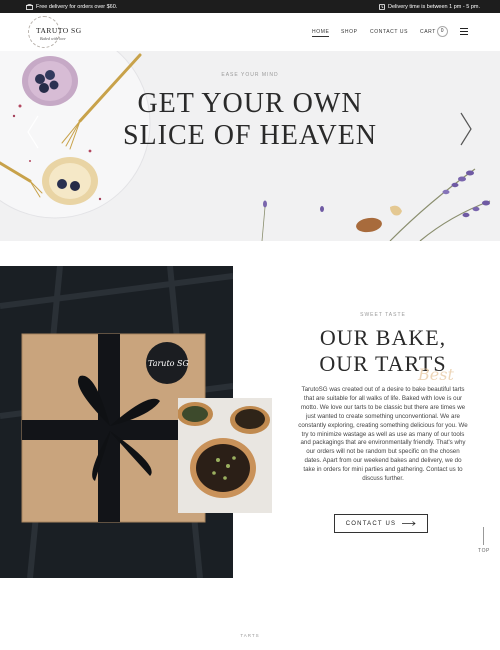 This screenshot has width=500, height=650. I want to click on back-to-top-line, so click(483, 536).